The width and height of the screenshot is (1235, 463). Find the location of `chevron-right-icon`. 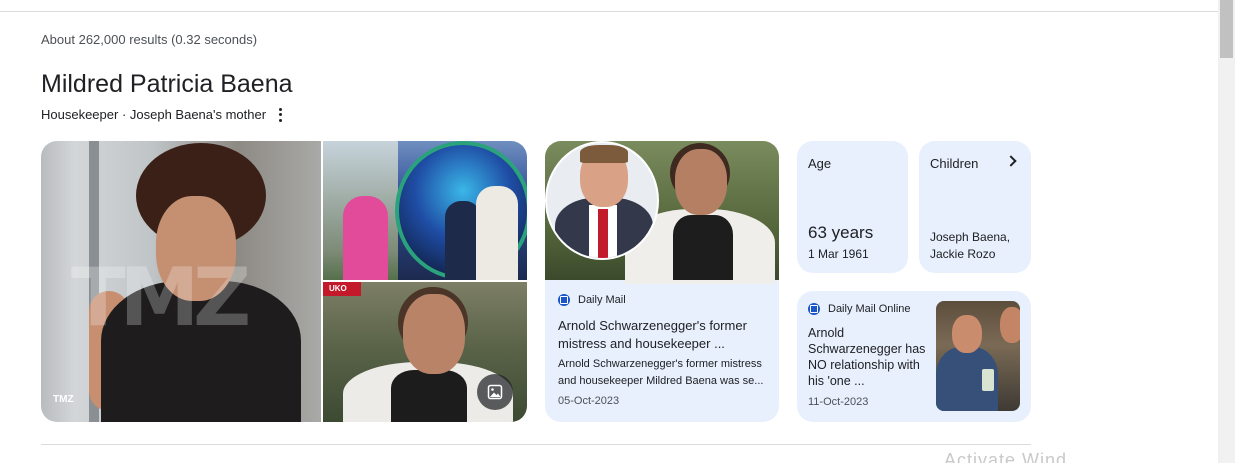

chevron-right-icon is located at coordinates (1011, 161).